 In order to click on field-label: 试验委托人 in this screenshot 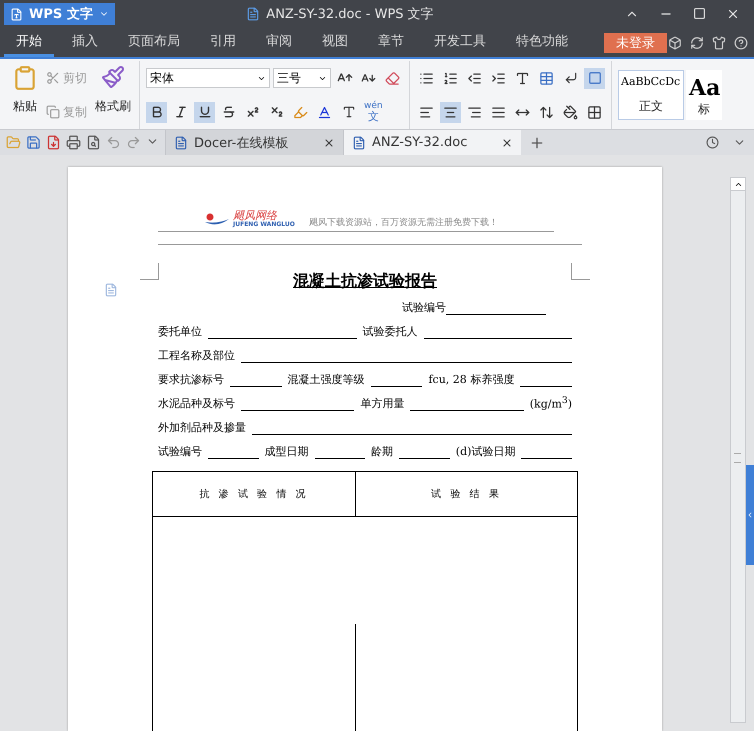, I will do `click(390, 331)`.